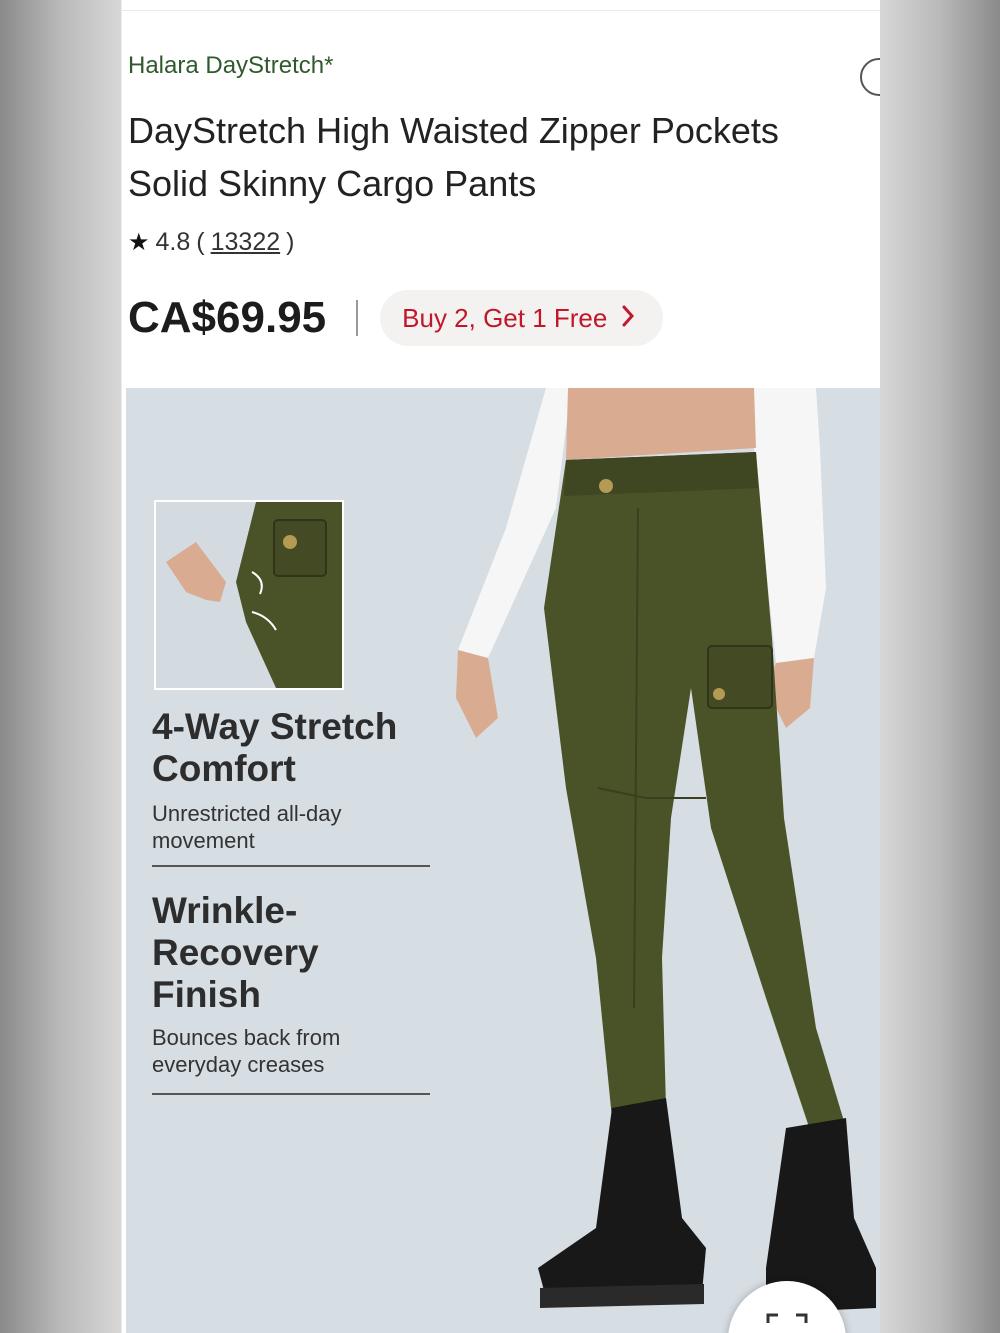 The height and width of the screenshot is (1333, 1000). Describe the element at coordinates (139, 242) in the screenshot. I see `star-icon: ★` at that location.